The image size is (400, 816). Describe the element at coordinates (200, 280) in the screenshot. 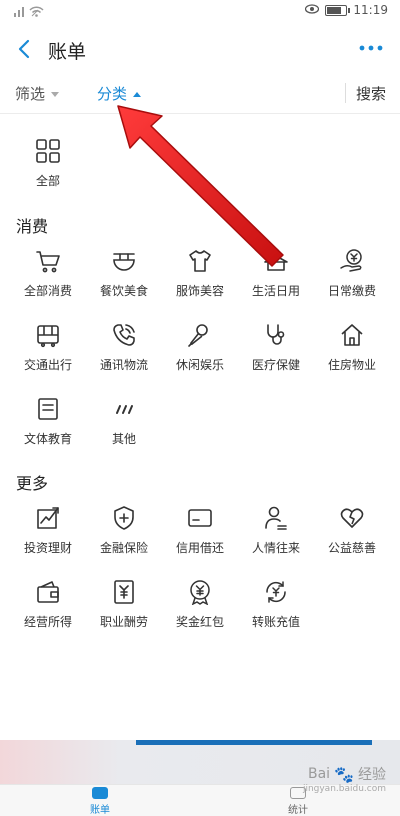

I see `category-clothing: 服饰美容` at that location.